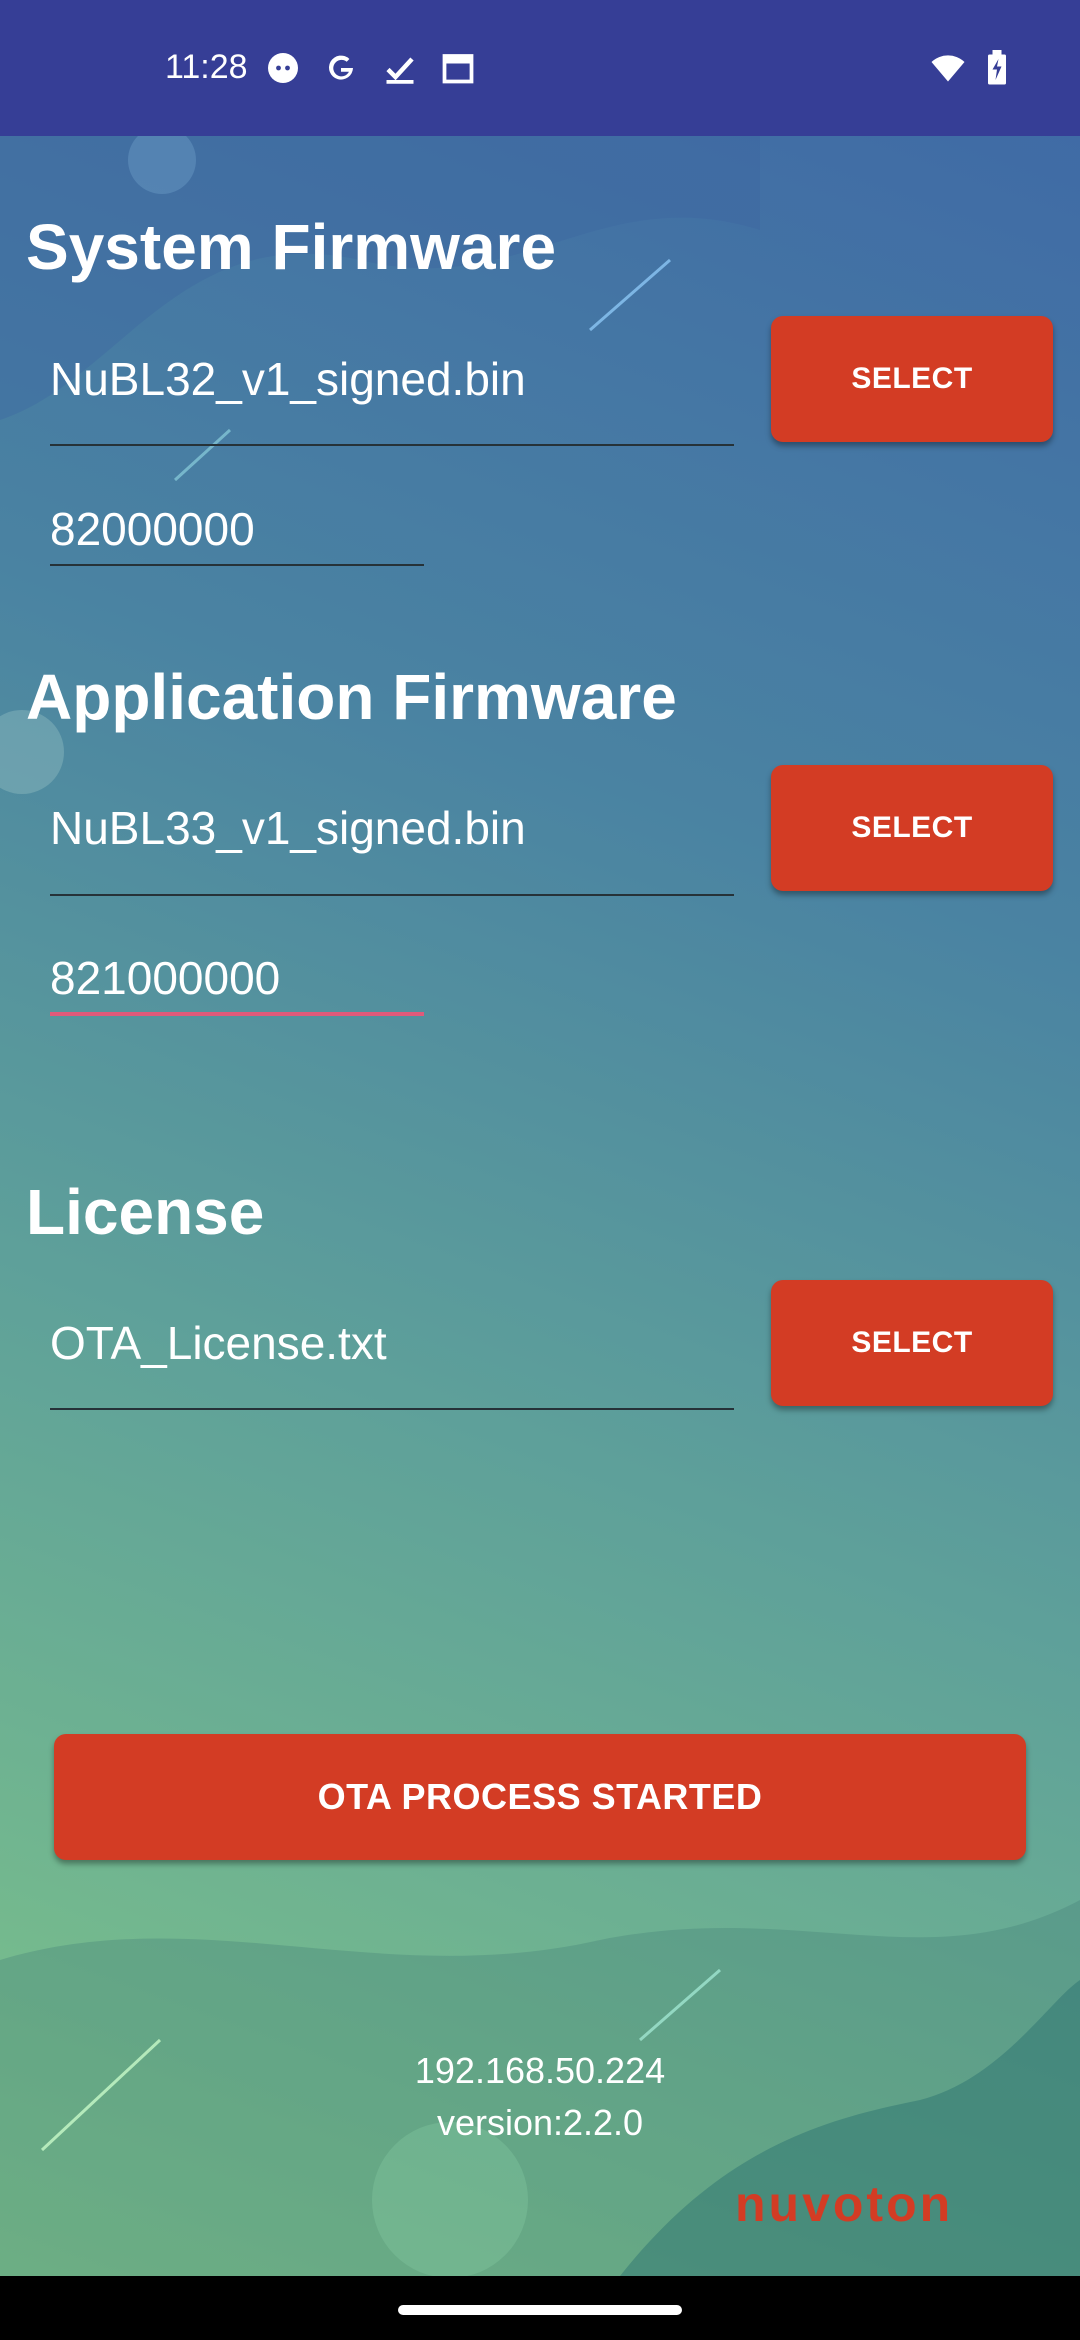 The width and height of the screenshot is (1080, 2340). I want to click on license-file-underline, so click(392, 1409).